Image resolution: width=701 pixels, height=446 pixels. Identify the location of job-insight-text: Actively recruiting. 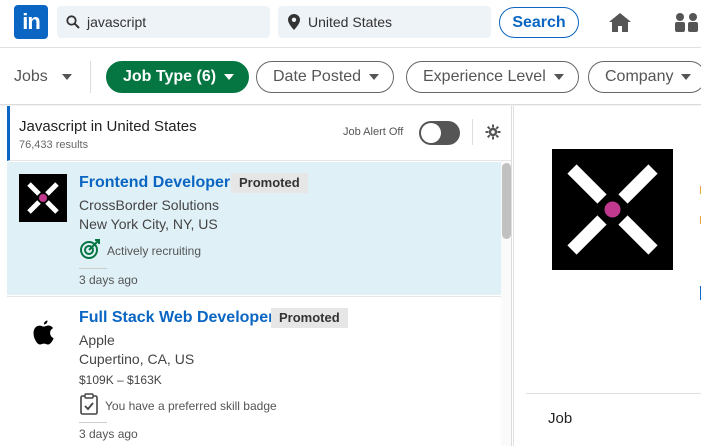
(154, 250).